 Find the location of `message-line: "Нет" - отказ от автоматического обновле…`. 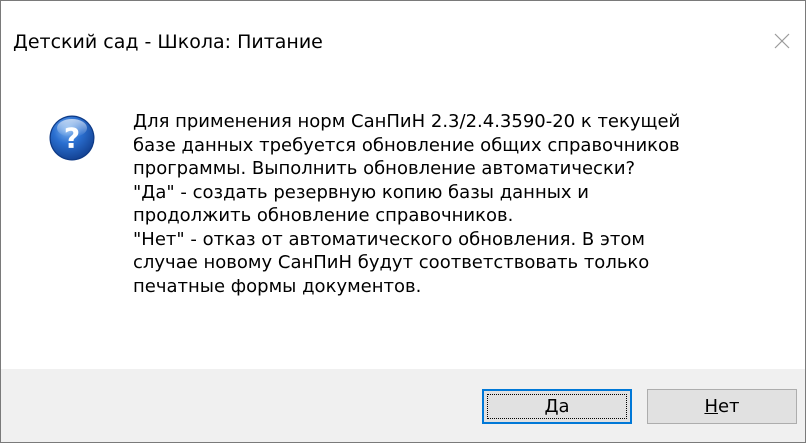

message-line: "Нет" - отказ от автоматического обновле… is located at coordinates (389, 239).